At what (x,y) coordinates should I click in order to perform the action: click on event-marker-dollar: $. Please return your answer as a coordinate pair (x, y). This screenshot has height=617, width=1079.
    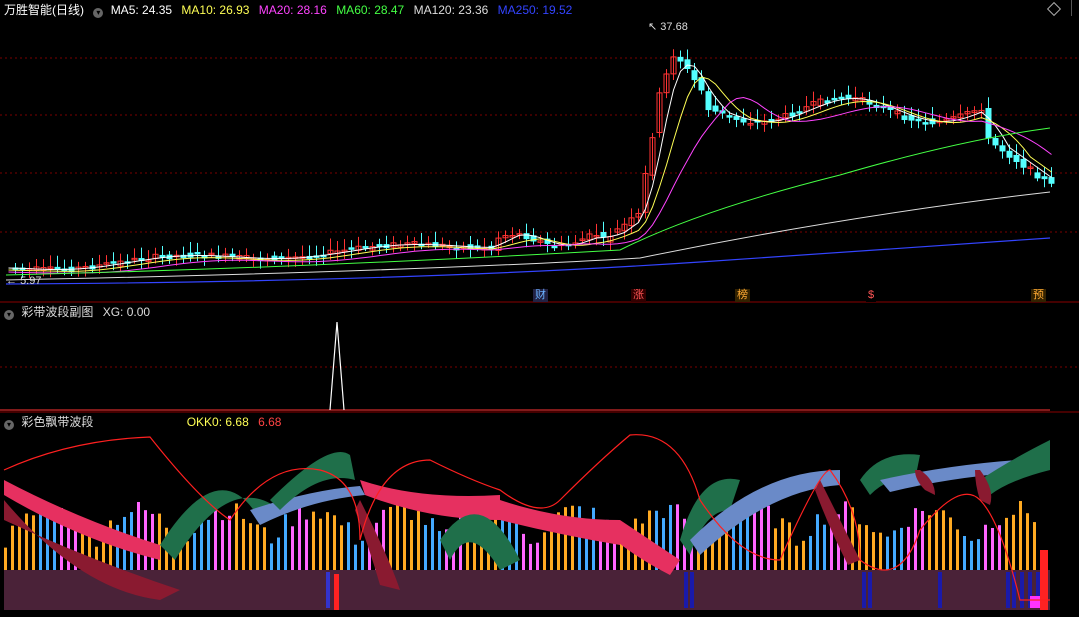
    Looking at the image, I should click on (871, 295).